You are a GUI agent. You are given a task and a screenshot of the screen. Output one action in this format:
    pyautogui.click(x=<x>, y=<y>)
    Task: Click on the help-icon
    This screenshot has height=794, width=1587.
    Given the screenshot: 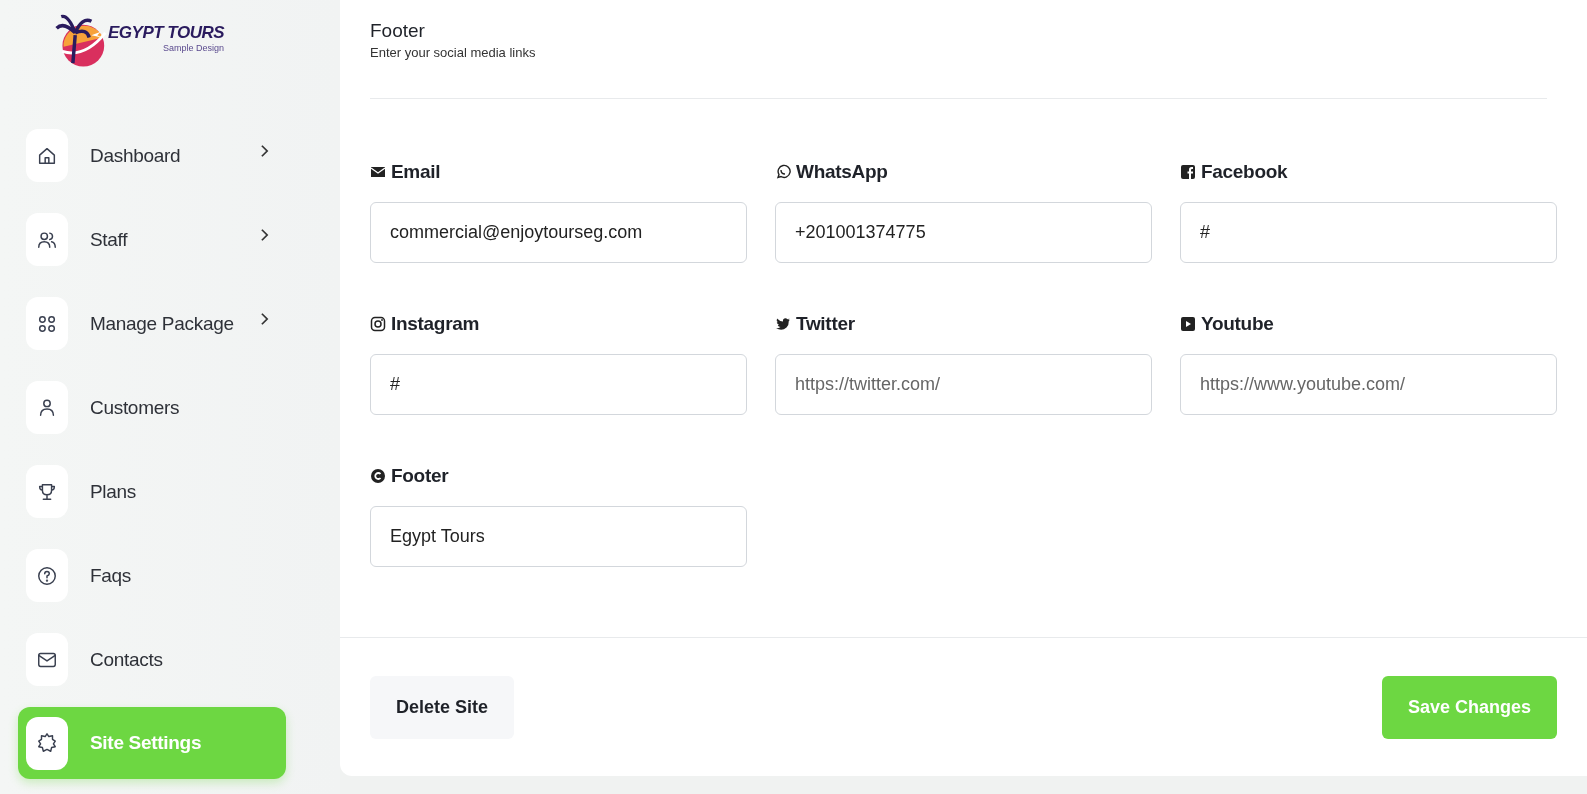 What is the action you would take?
    pyautogui.click(x=47, y=575)
    